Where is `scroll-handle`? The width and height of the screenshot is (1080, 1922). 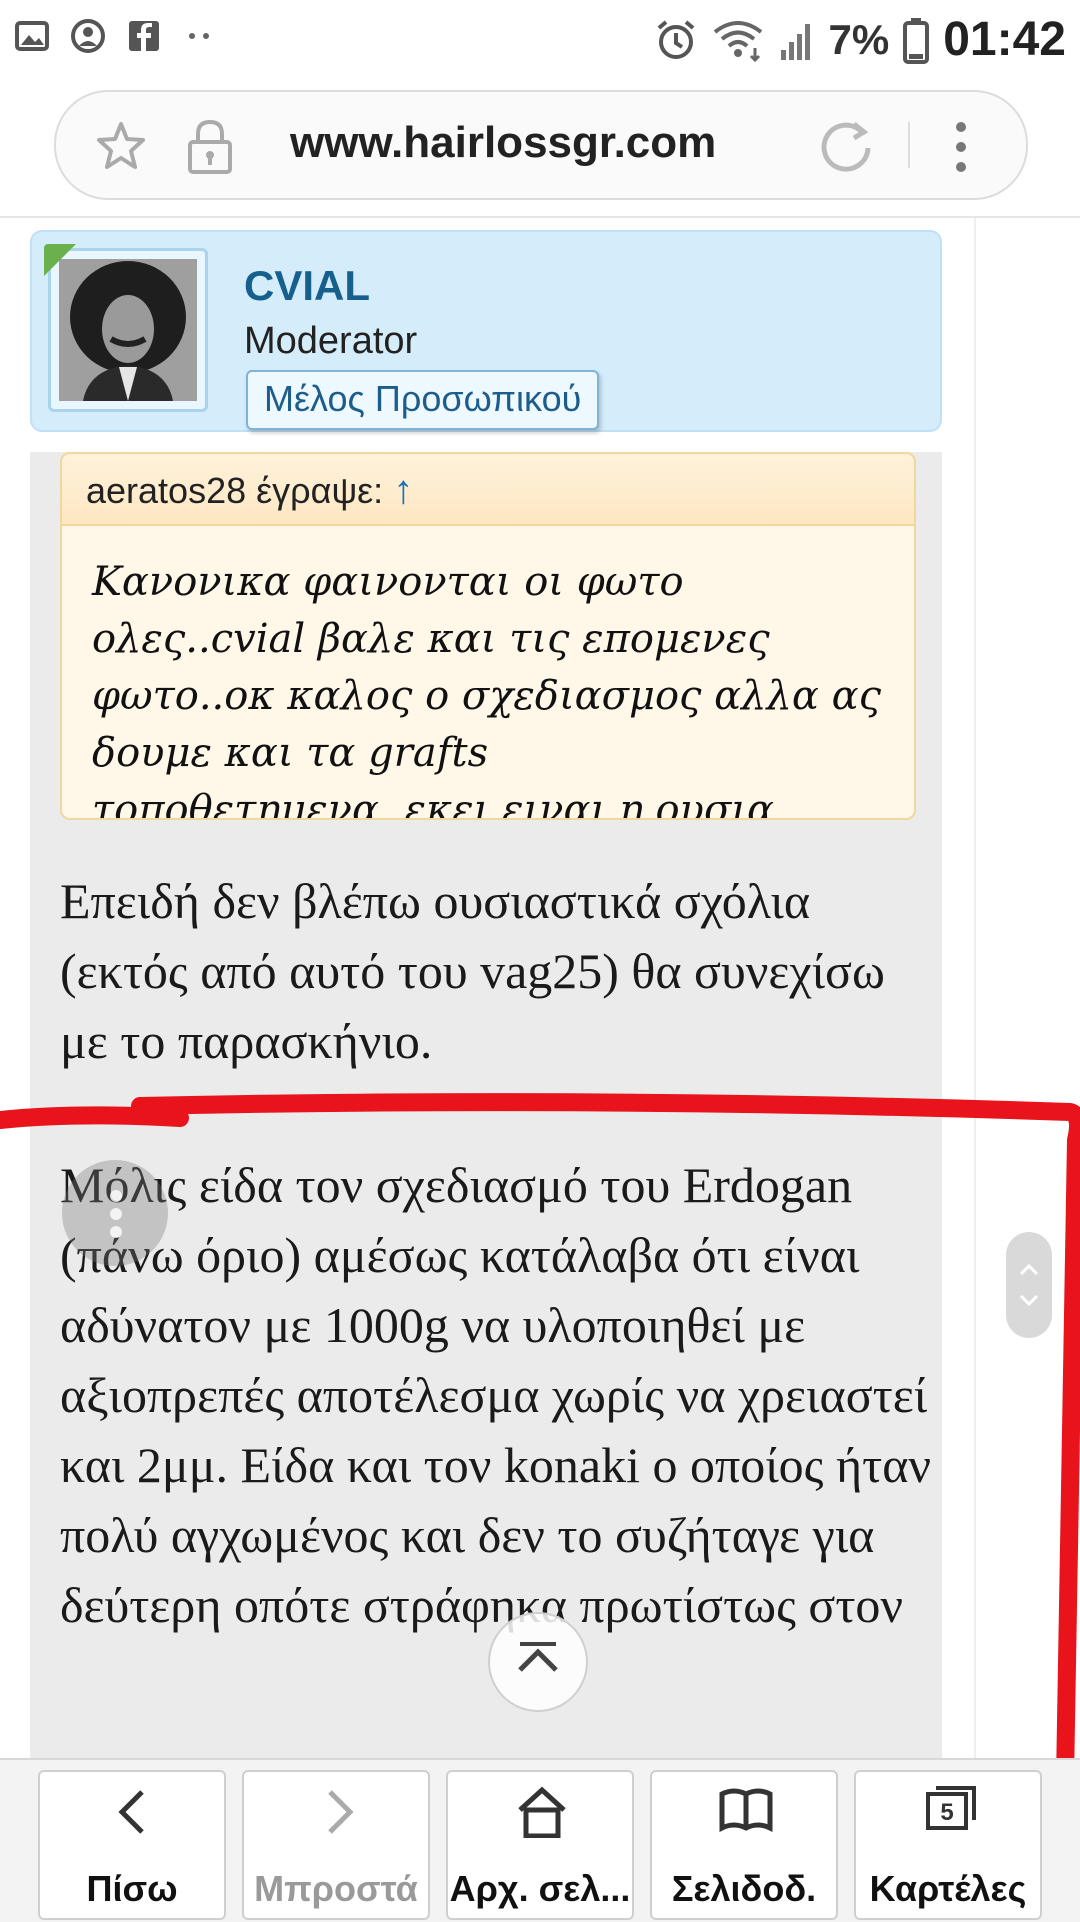
scroll-handle is located at coordinates (1029, 1285).